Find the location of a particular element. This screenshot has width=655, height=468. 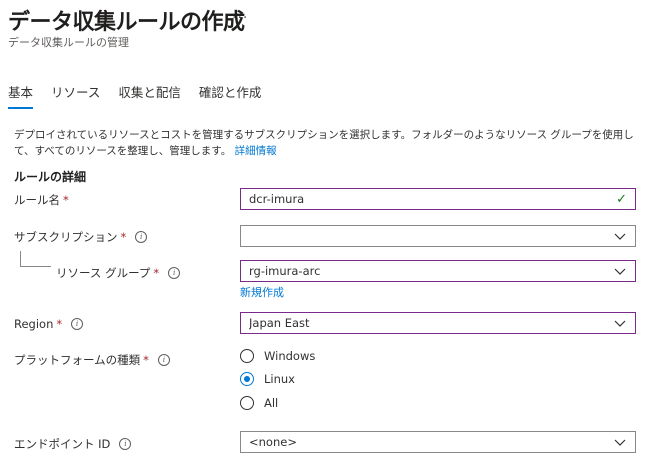

rule-name-input: dcr-imura ✓ is located at coordinates (438, 199).